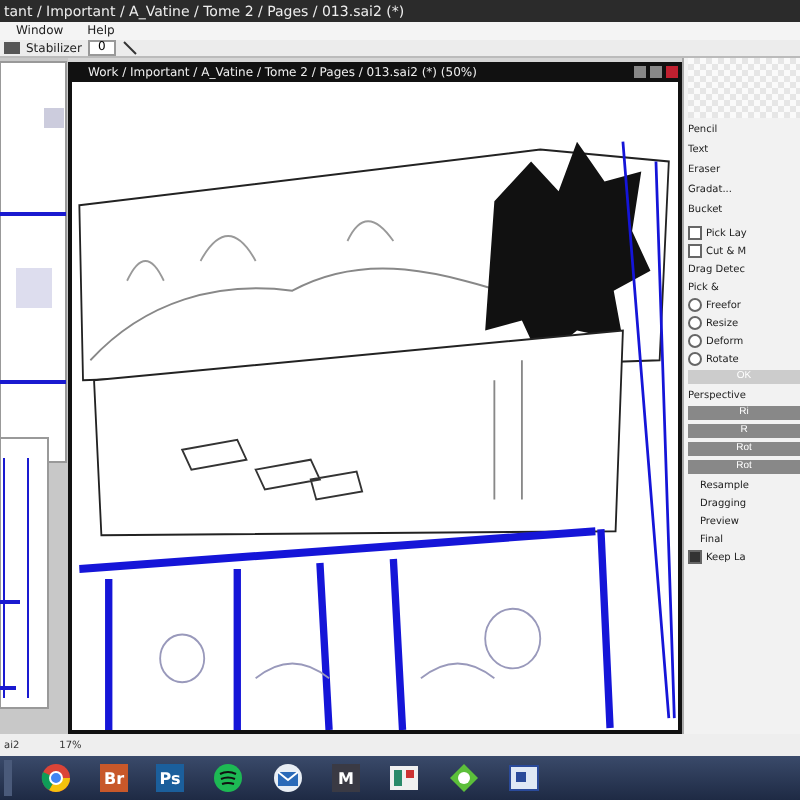 Image resolution: width=800 pixels, height=800 pixels. Describe the element at coordinates (170, 778) in the screenshot. I see `app-icon: Ps` at that location.